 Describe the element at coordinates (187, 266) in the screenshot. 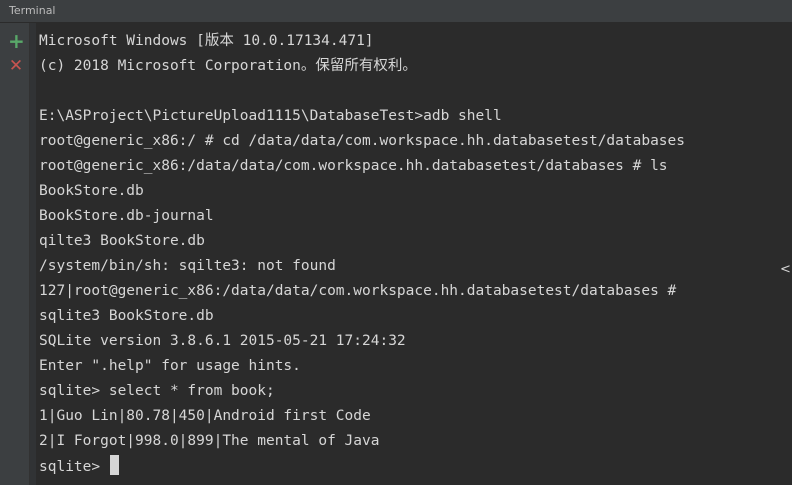

I see `terminal-line: /system/bin/sh: sqilte3: not found` at that location.